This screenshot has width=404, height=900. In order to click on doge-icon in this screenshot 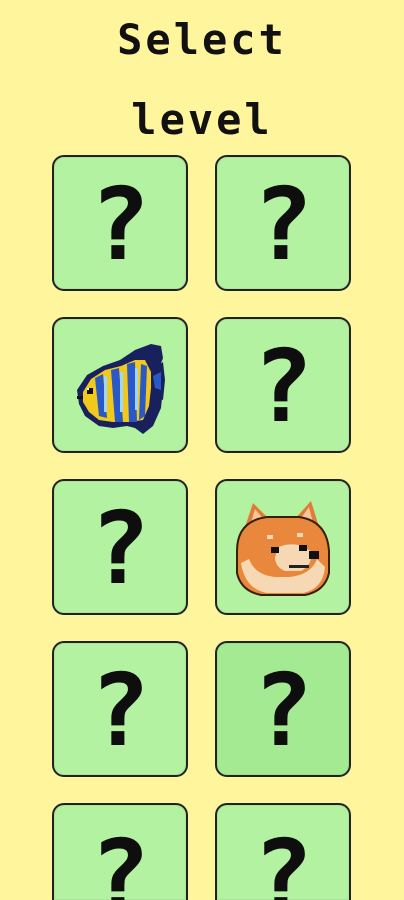, I will do `click(283, 548)`.